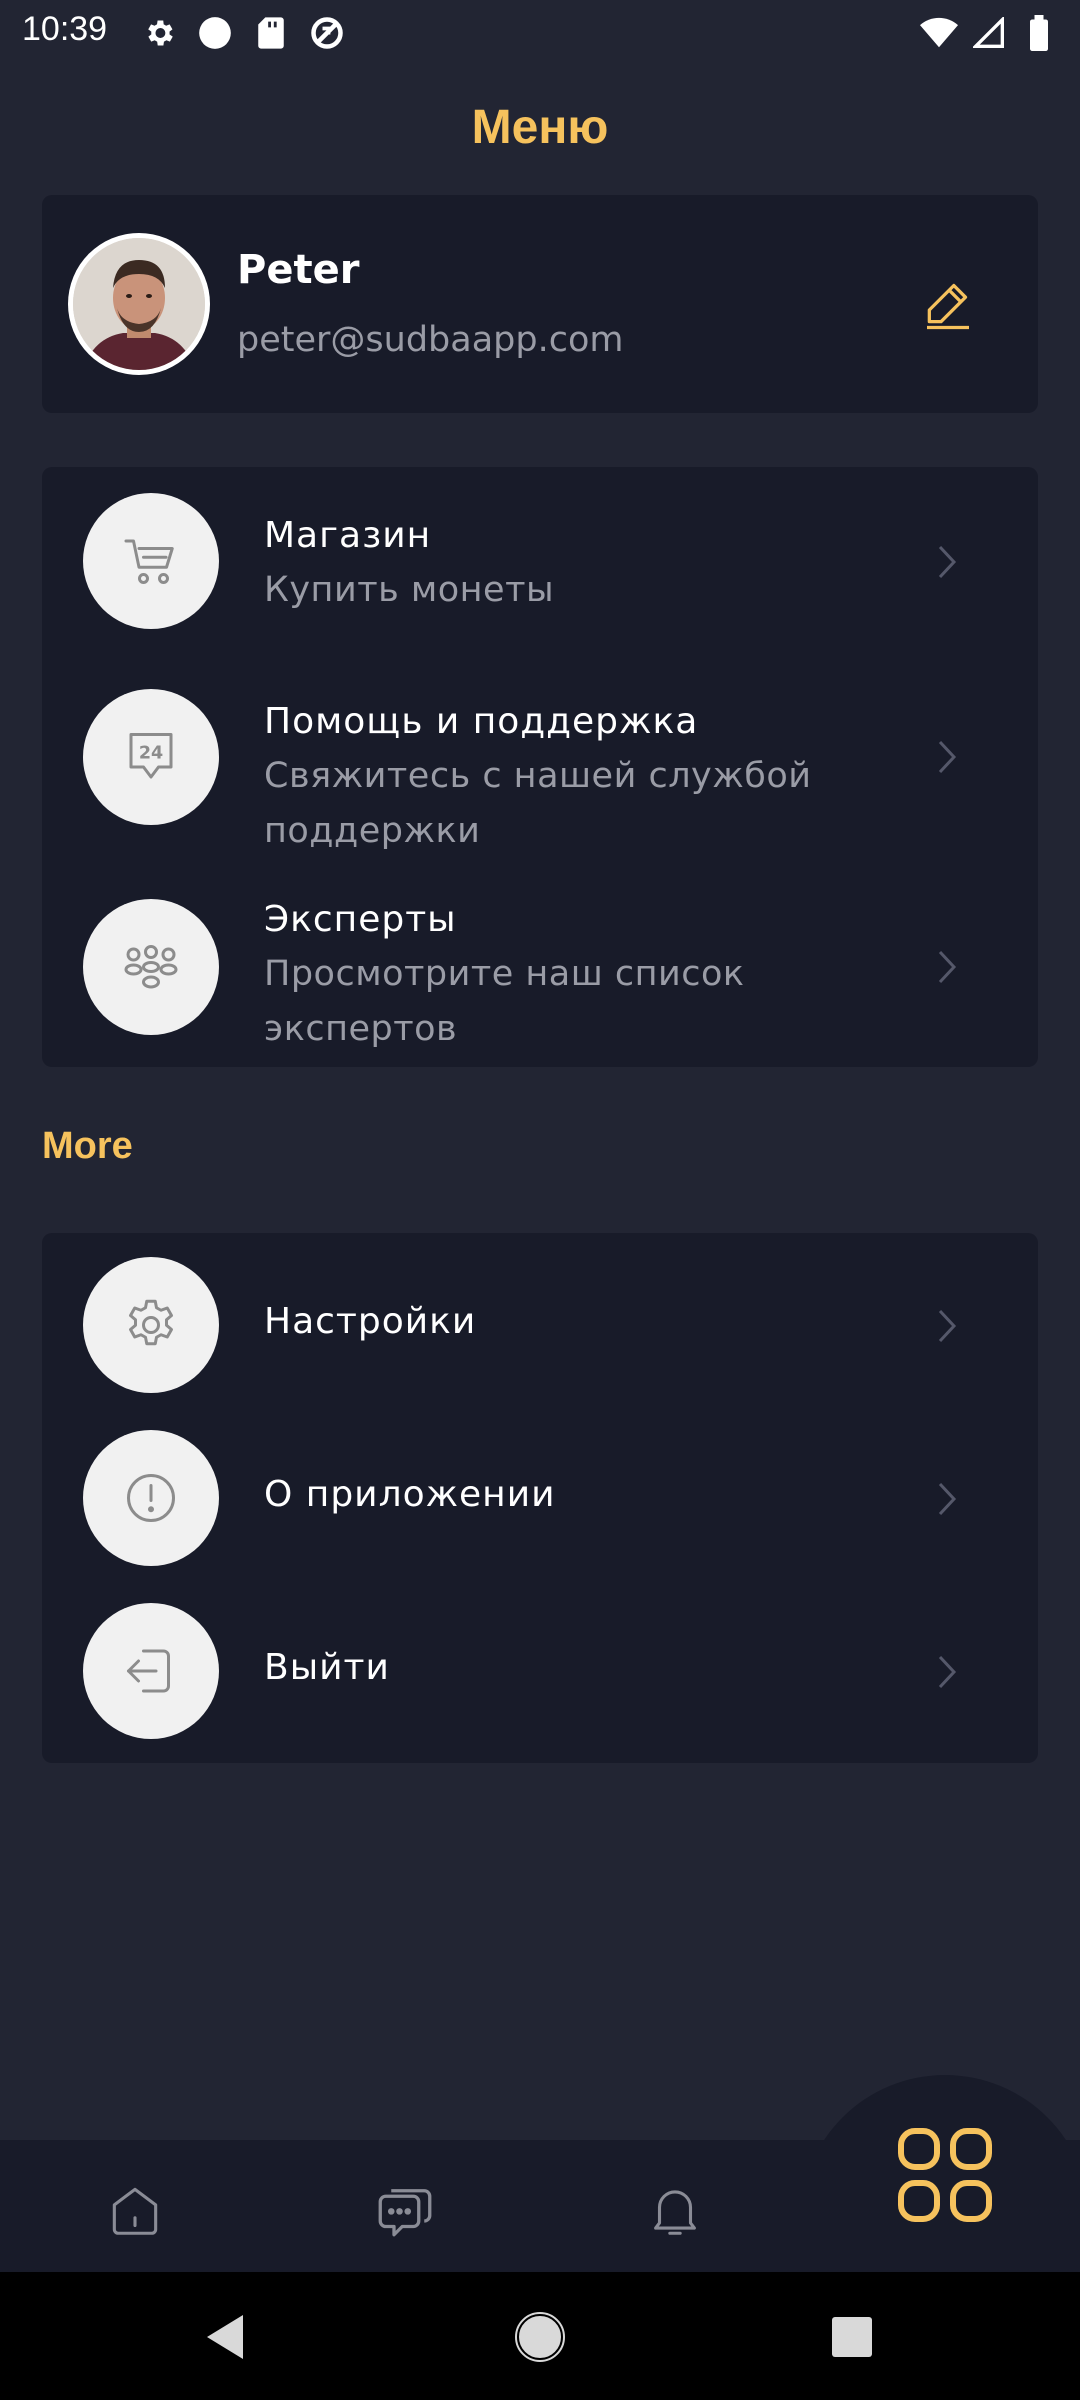 This screenshot has height=2400, width=1080. Describe the element at coordinates (504, 1001) in the screenshot. I see `menu-item-subtitle: Просмотрите наш список экспертов` at that location.